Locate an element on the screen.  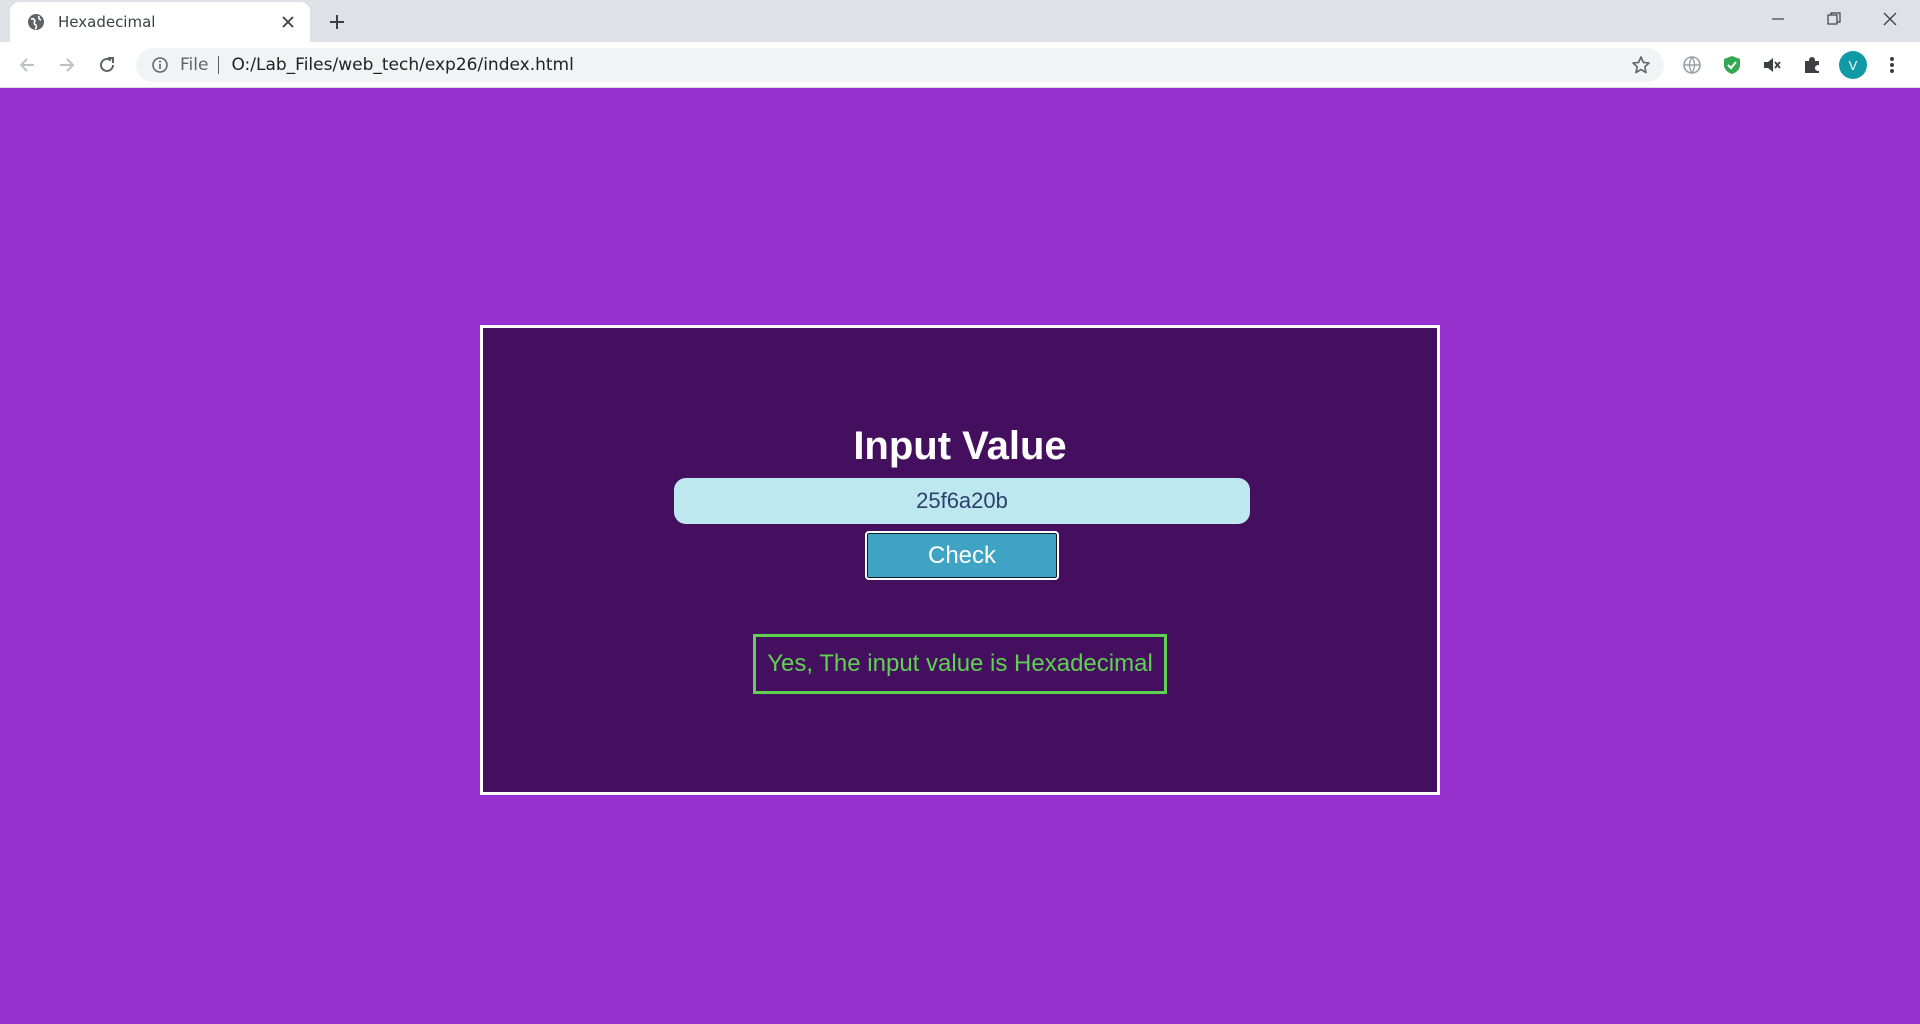
hex-value-input is located at coordinates (962, 501).